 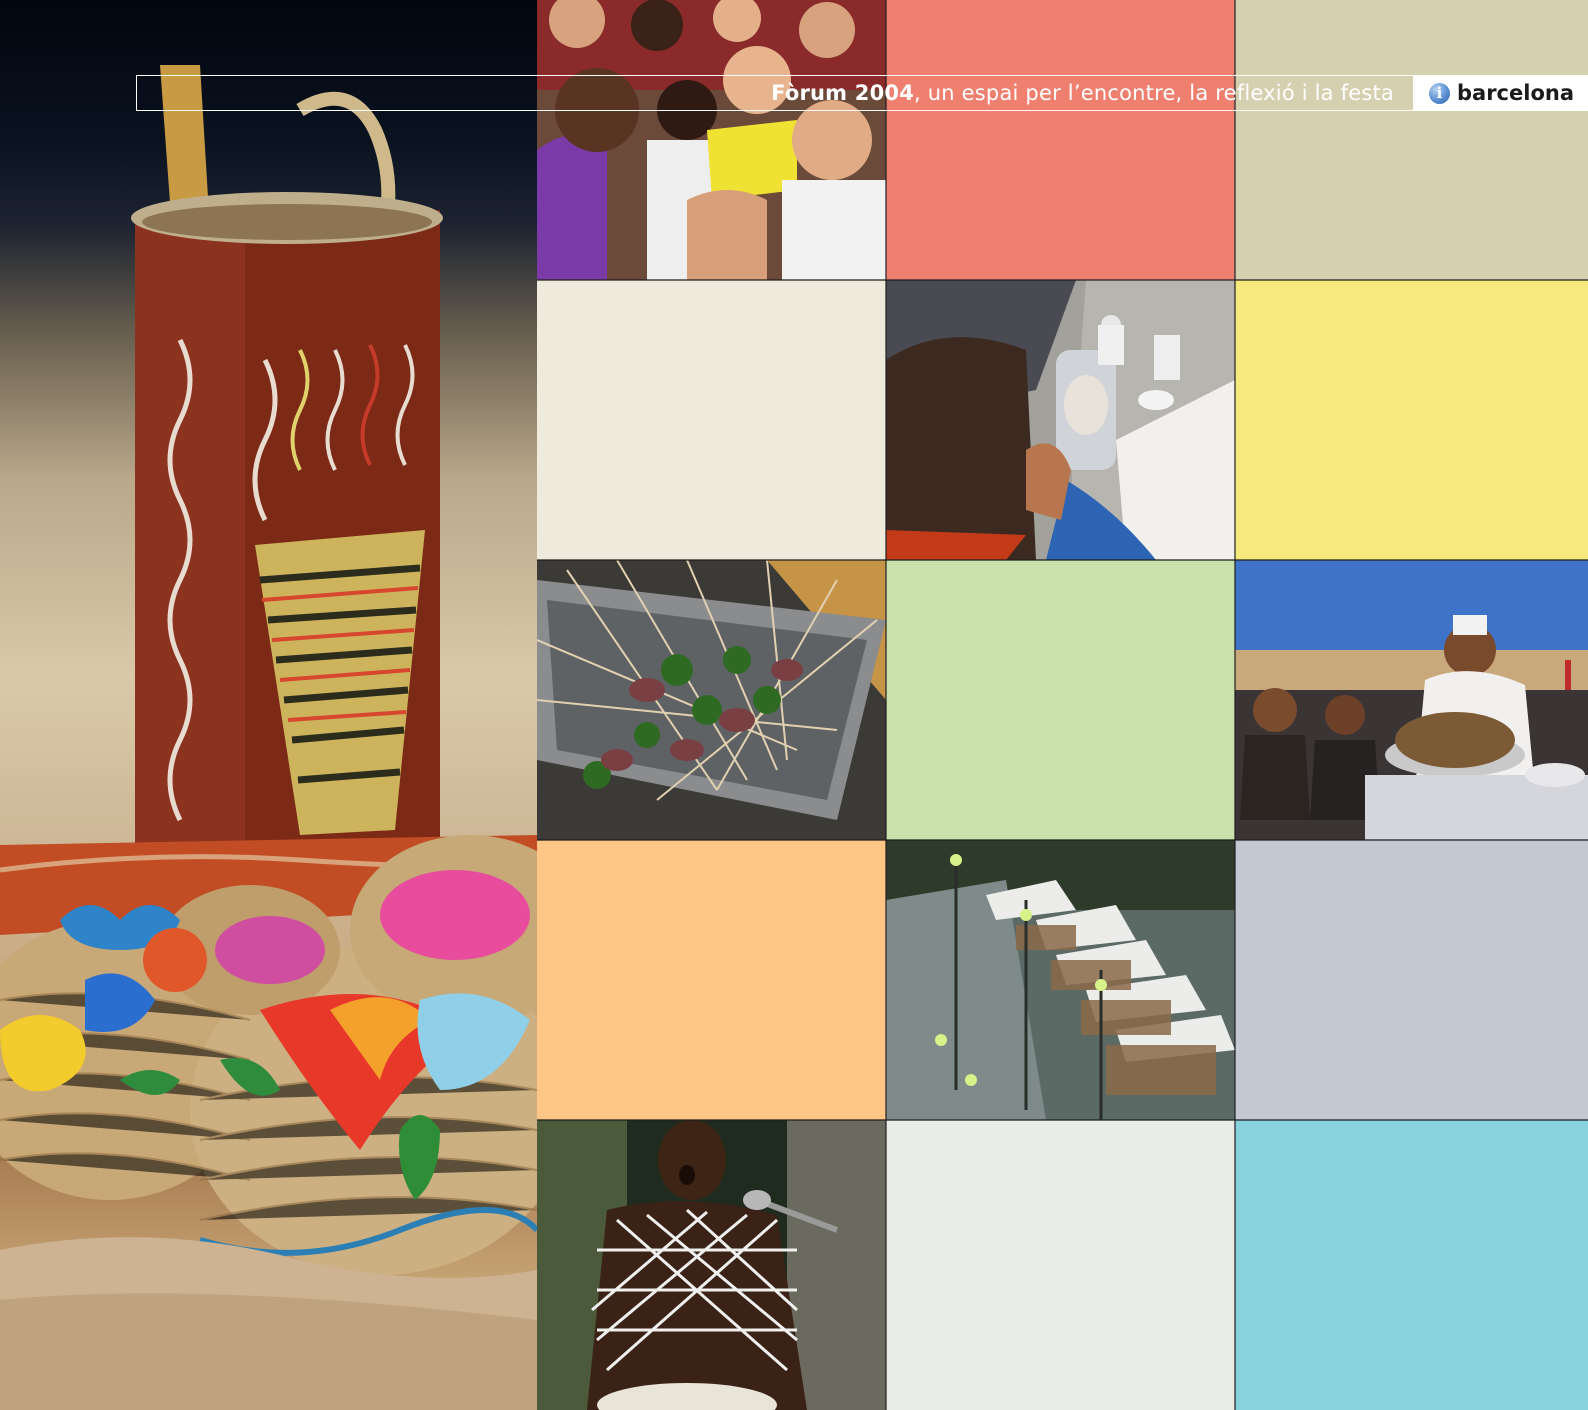 What do you see at coordinates (1439, 93) in the screenshot?
I see `info-icon: i` at bounding box center [1439, 93].